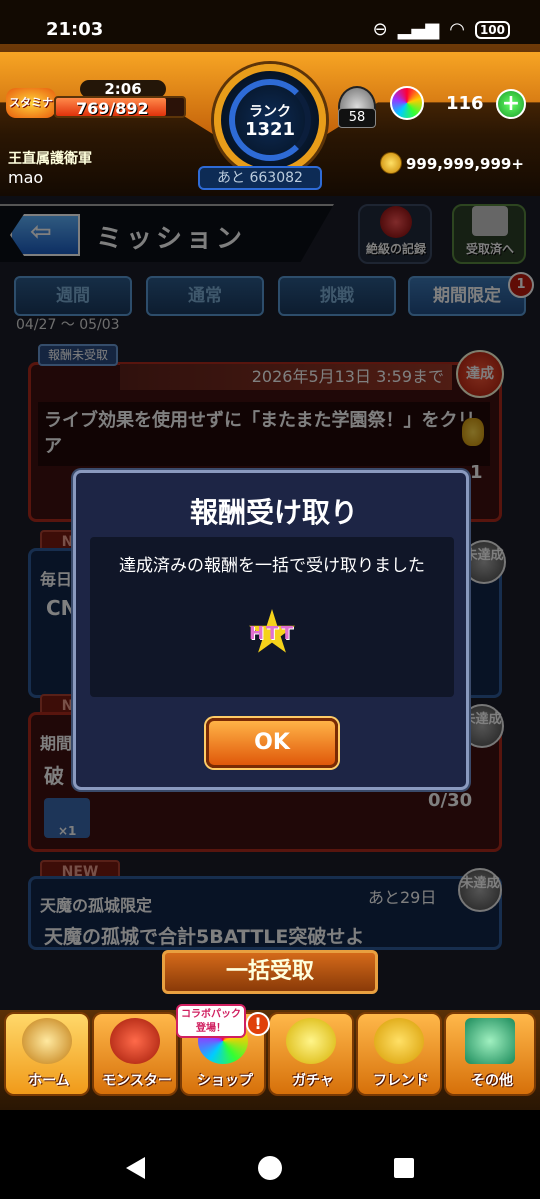 Image resolution: width=540 pixels, height=1199 pixels. What do you see at coordinates (457, 29) in the screenshot?
I see `wifi-icon: ◠` at bounding box center [457, 29].